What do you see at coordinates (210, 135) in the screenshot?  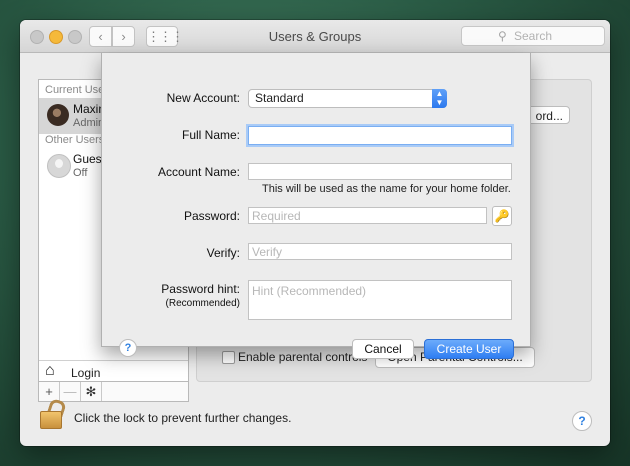 I see `full-name-label: Full Name:` at bounding box center [210, 135].